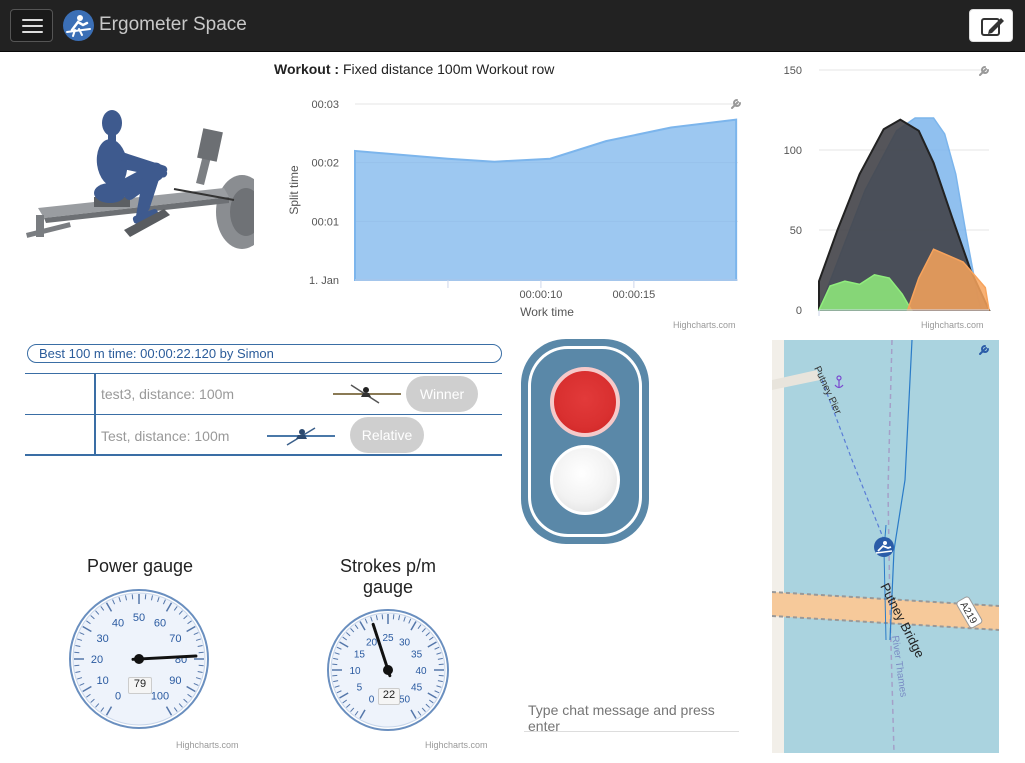 This screenshot has width=1025, height=763. I want to click on gauge-tick-label: 90, so click(175, 681).